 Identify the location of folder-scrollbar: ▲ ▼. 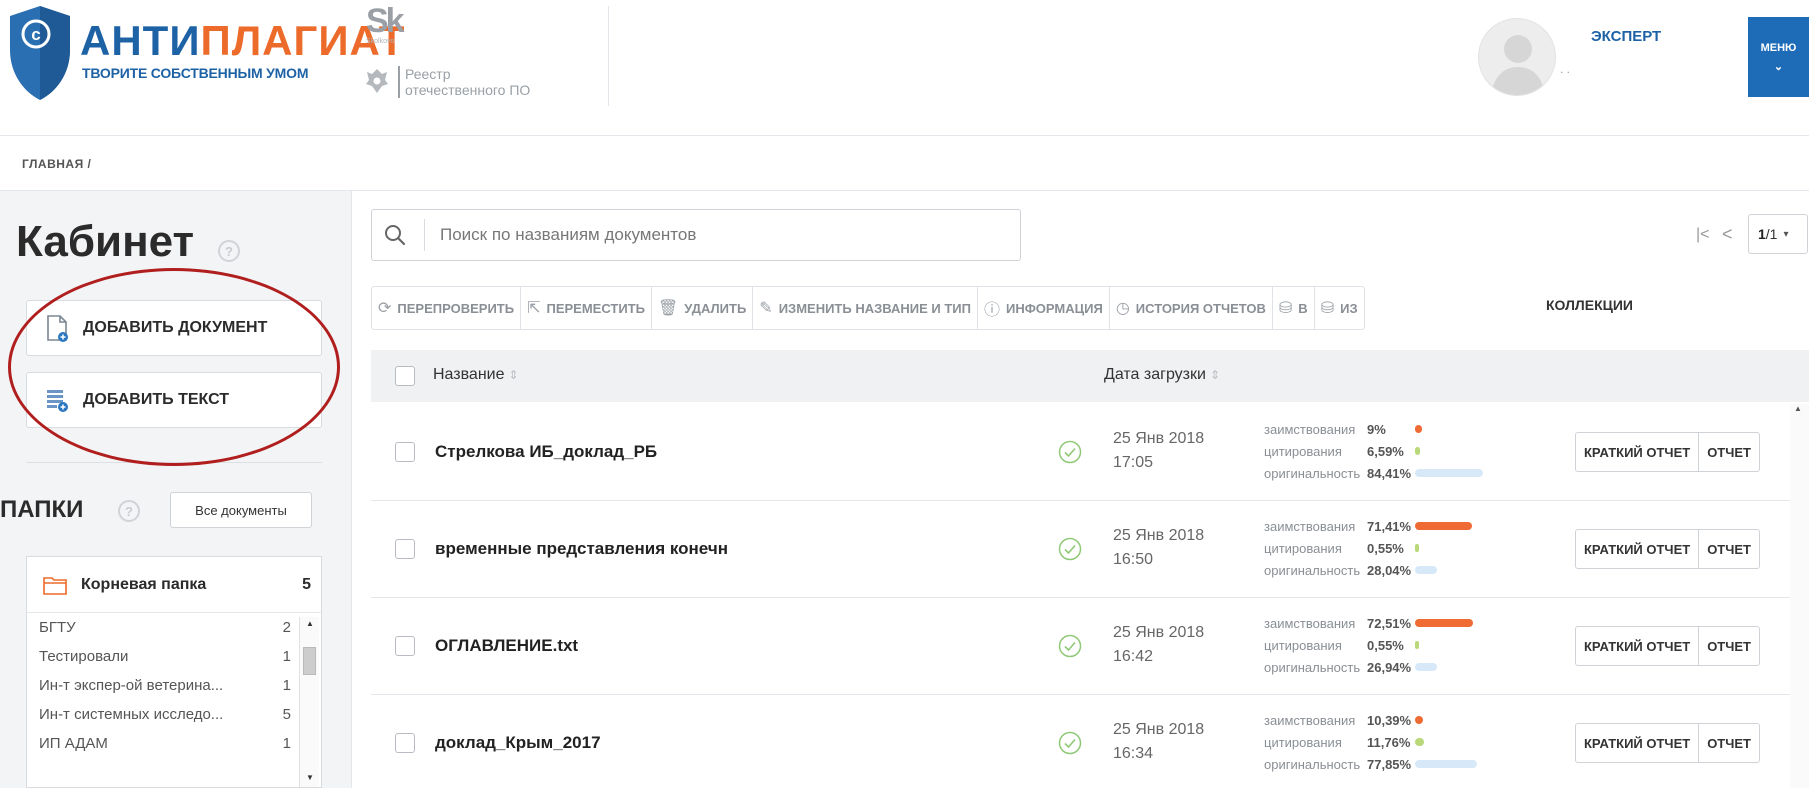
(309, 702).